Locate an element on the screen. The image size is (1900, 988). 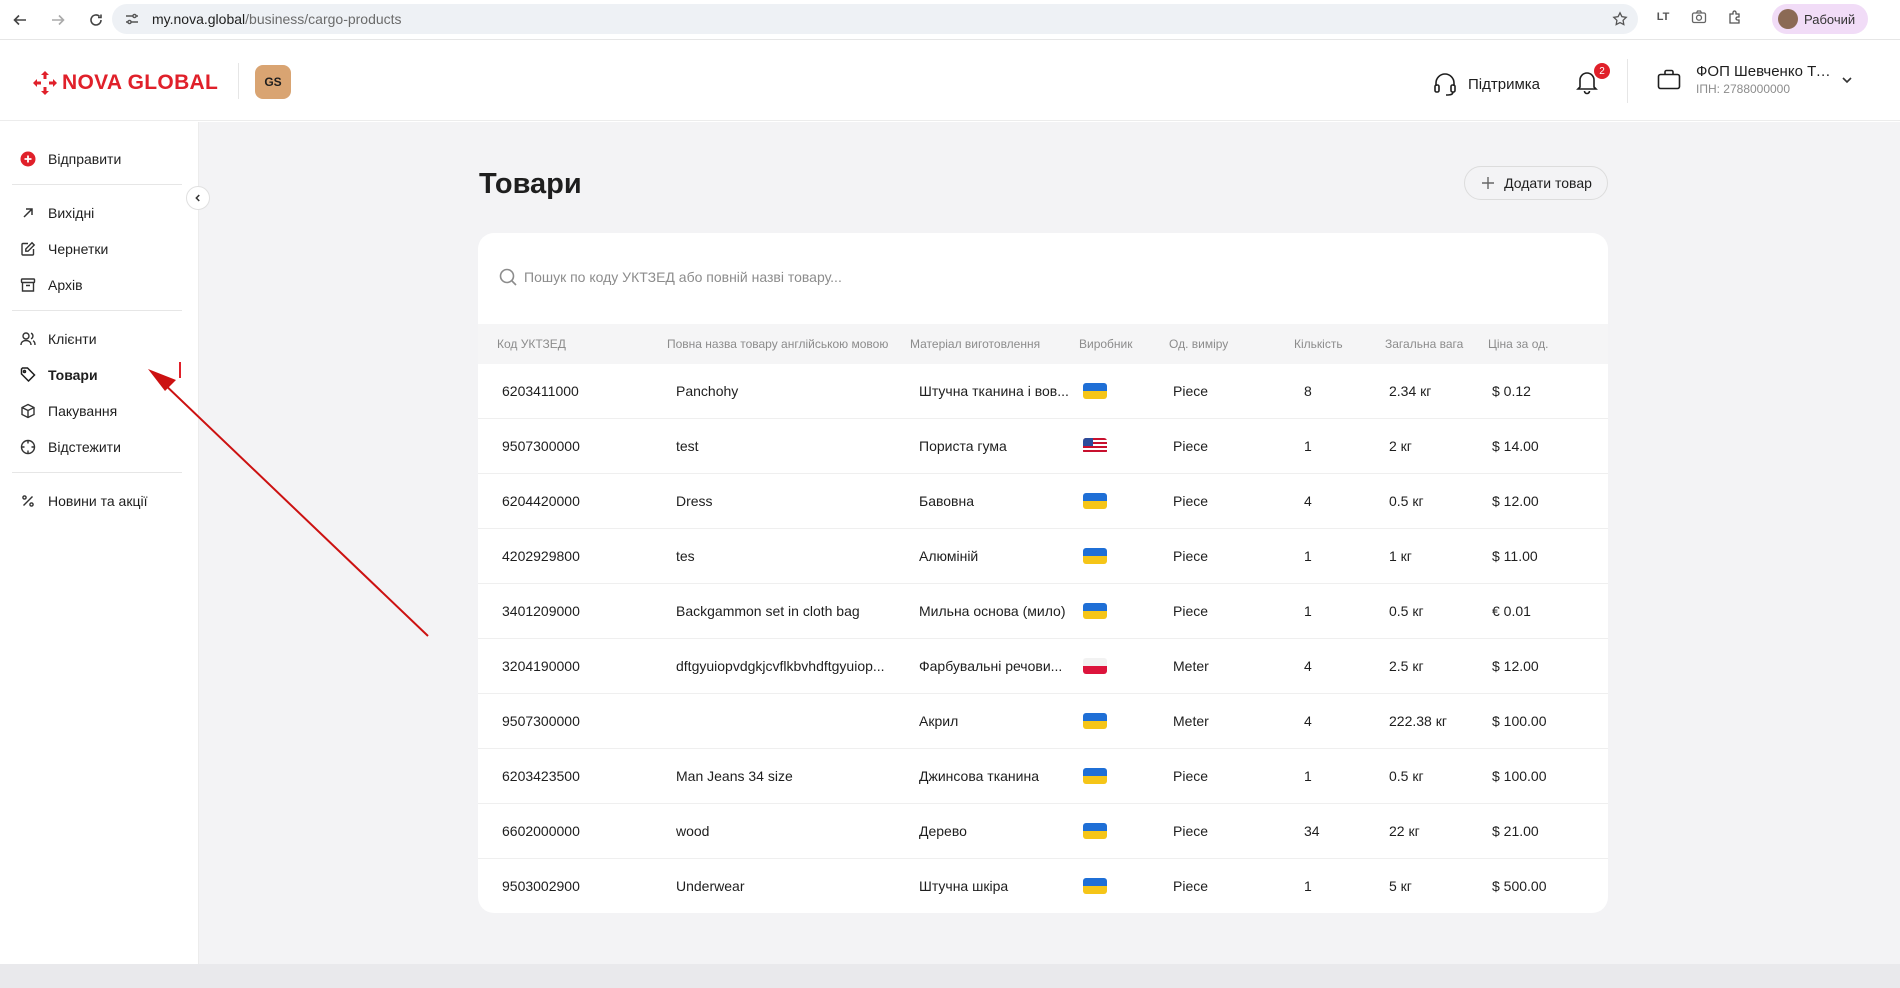
forward-button is located at coordinates (58, 20).